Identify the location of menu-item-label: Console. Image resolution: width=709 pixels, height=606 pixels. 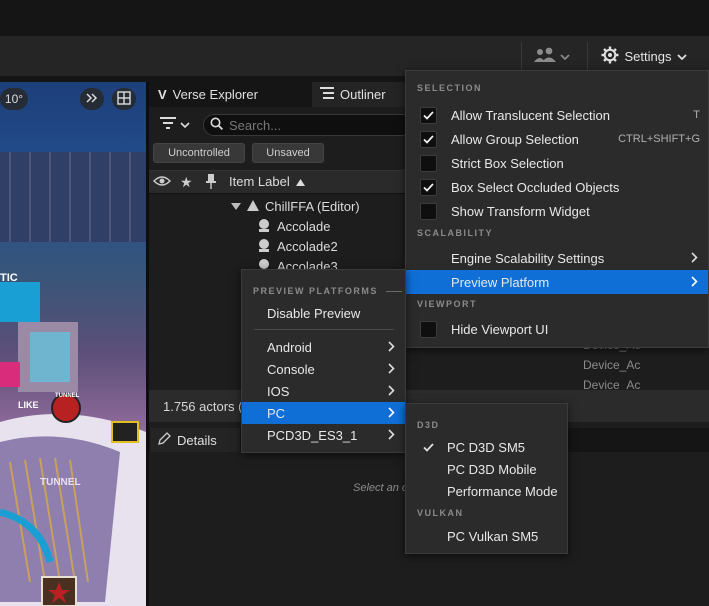
(291, 369).